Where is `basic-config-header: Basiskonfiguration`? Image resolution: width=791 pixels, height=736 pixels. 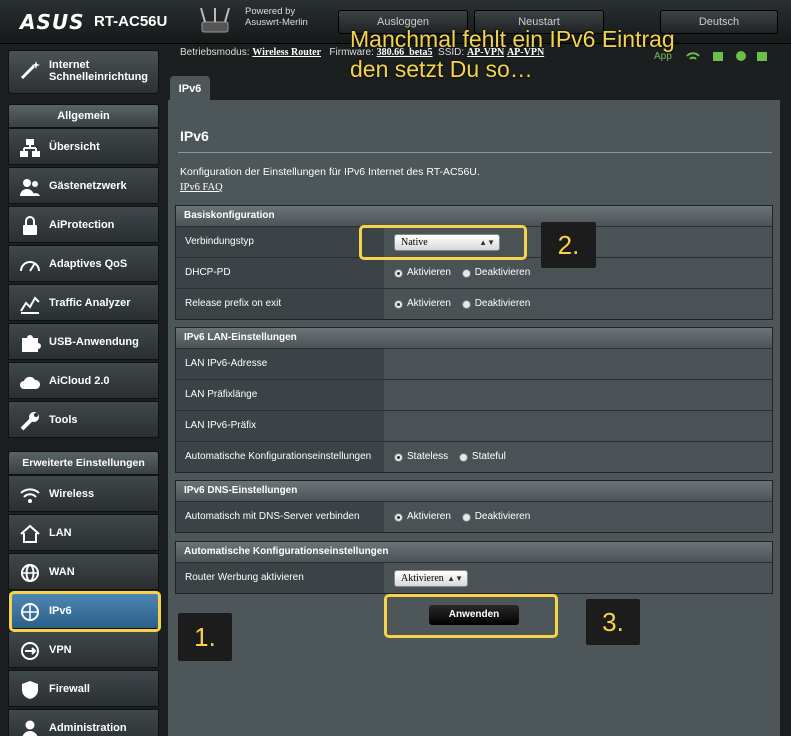
basic-config-header: Basiskonfiguration is located at coordinates (474, 216).